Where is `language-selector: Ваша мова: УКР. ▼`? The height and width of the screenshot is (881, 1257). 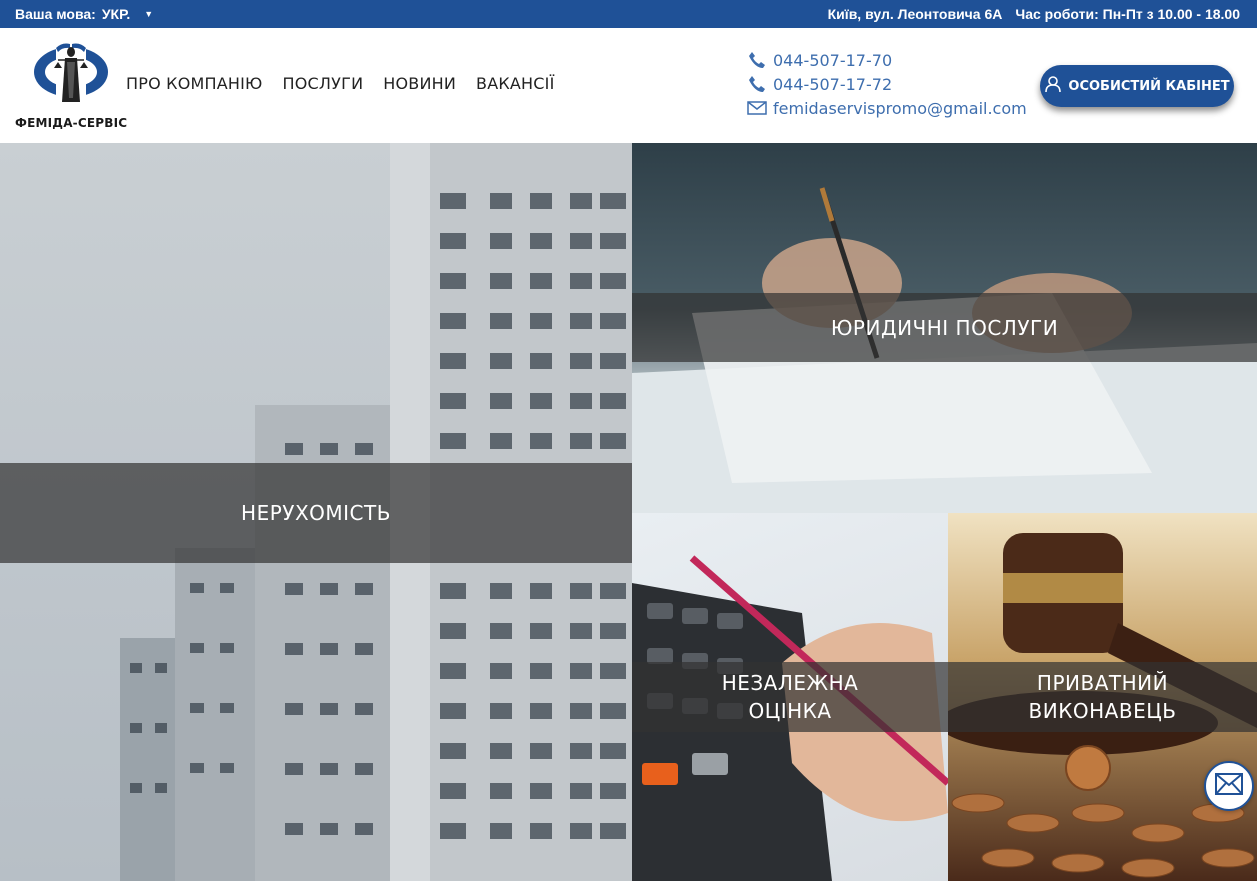
language-selector: Ваша мова: УКР. ▼ is located at coordinates (84, 14).